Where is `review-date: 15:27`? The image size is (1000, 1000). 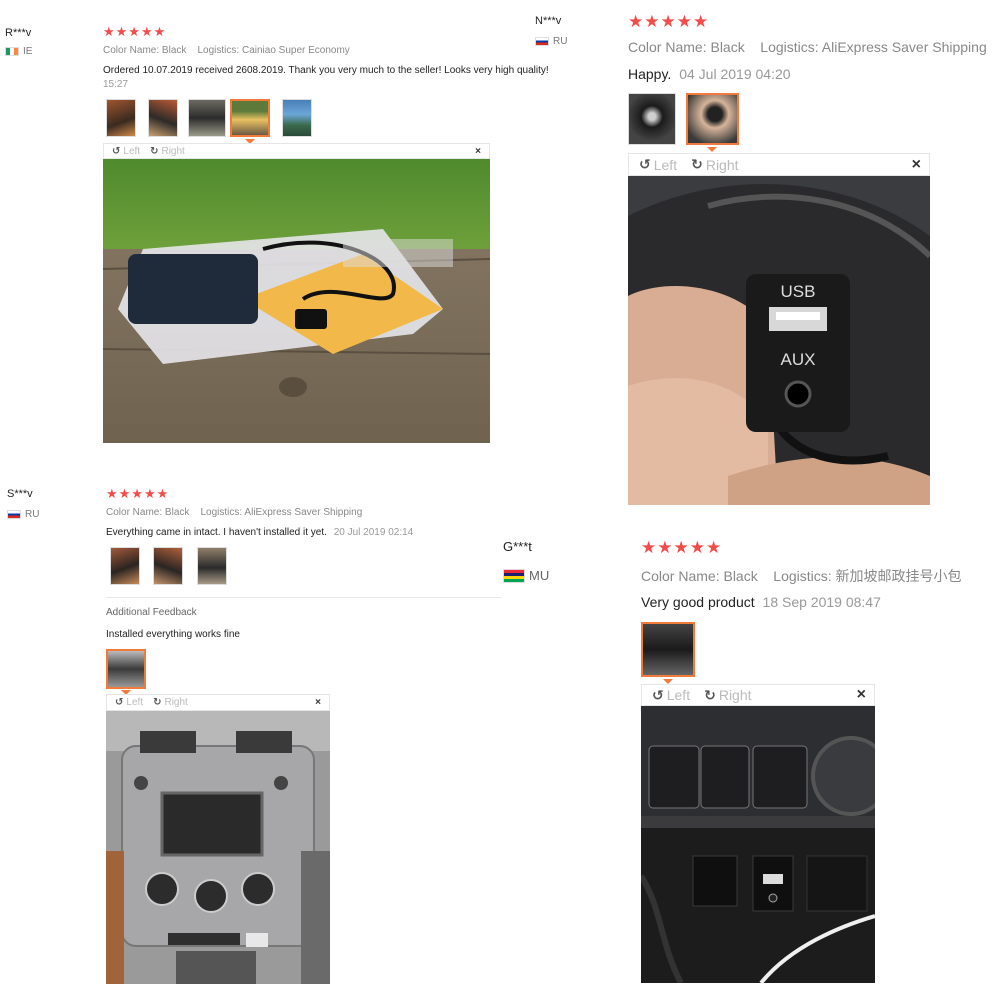
review-date: 15:27 is located at coordinates (116, 84).